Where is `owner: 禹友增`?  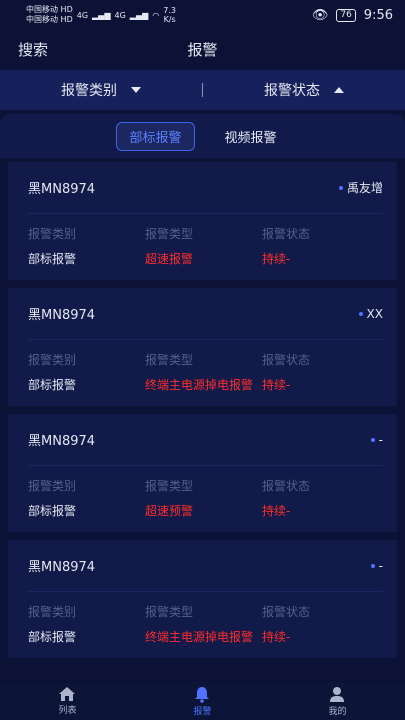 owner: 禹友增 is located at coordinates (360, 187).